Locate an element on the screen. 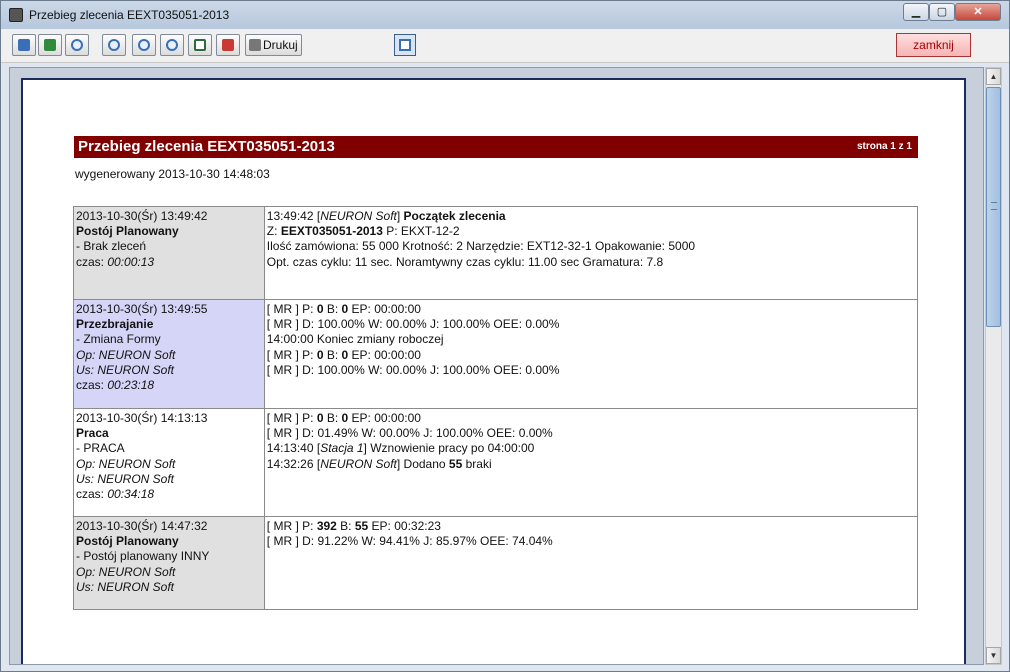  event-reason: - Zmiana Formy is located at coordinates (118, 339).